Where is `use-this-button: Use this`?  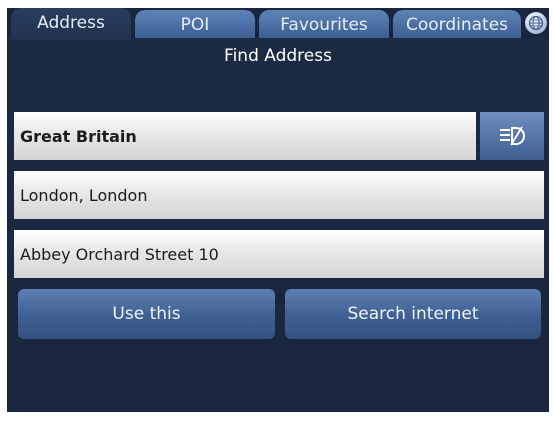
use-this-button: Use this is located at coordinates (146, 314).